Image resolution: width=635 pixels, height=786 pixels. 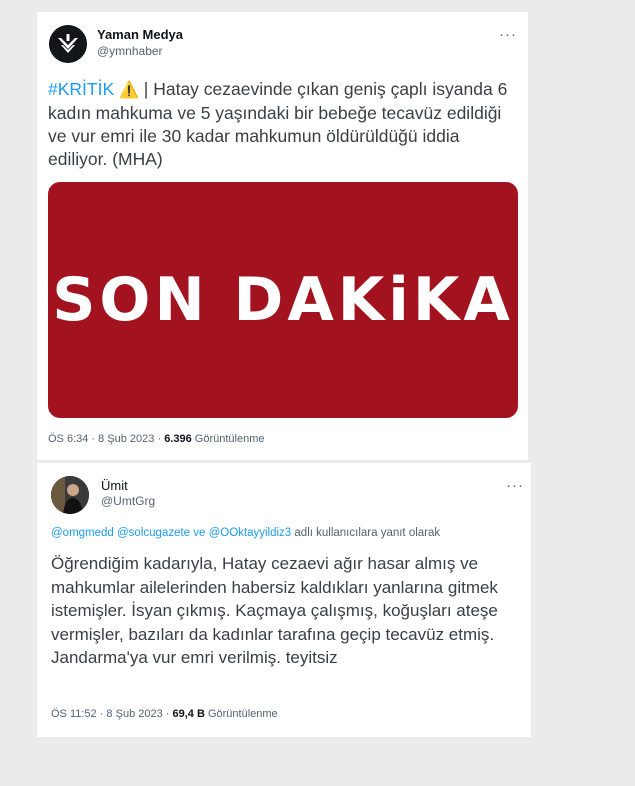 I want to click on reply-label: adlı kullanıcılara yanıt olarak, so click(x=366, y=533).